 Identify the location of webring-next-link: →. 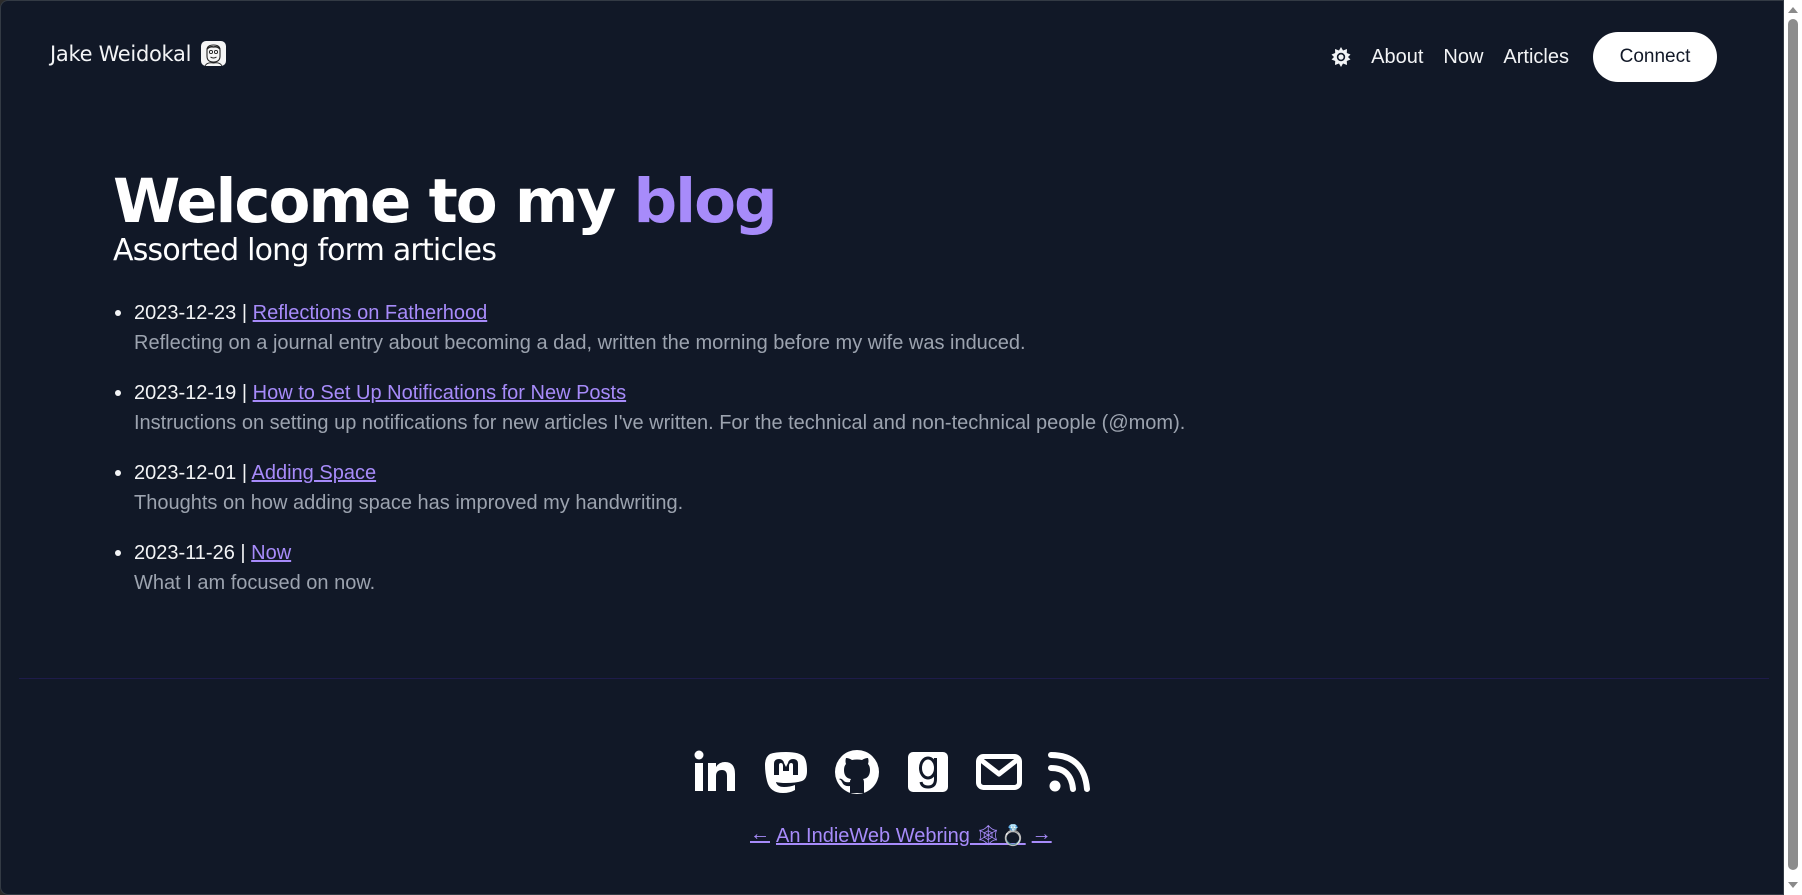
(1042, 835).